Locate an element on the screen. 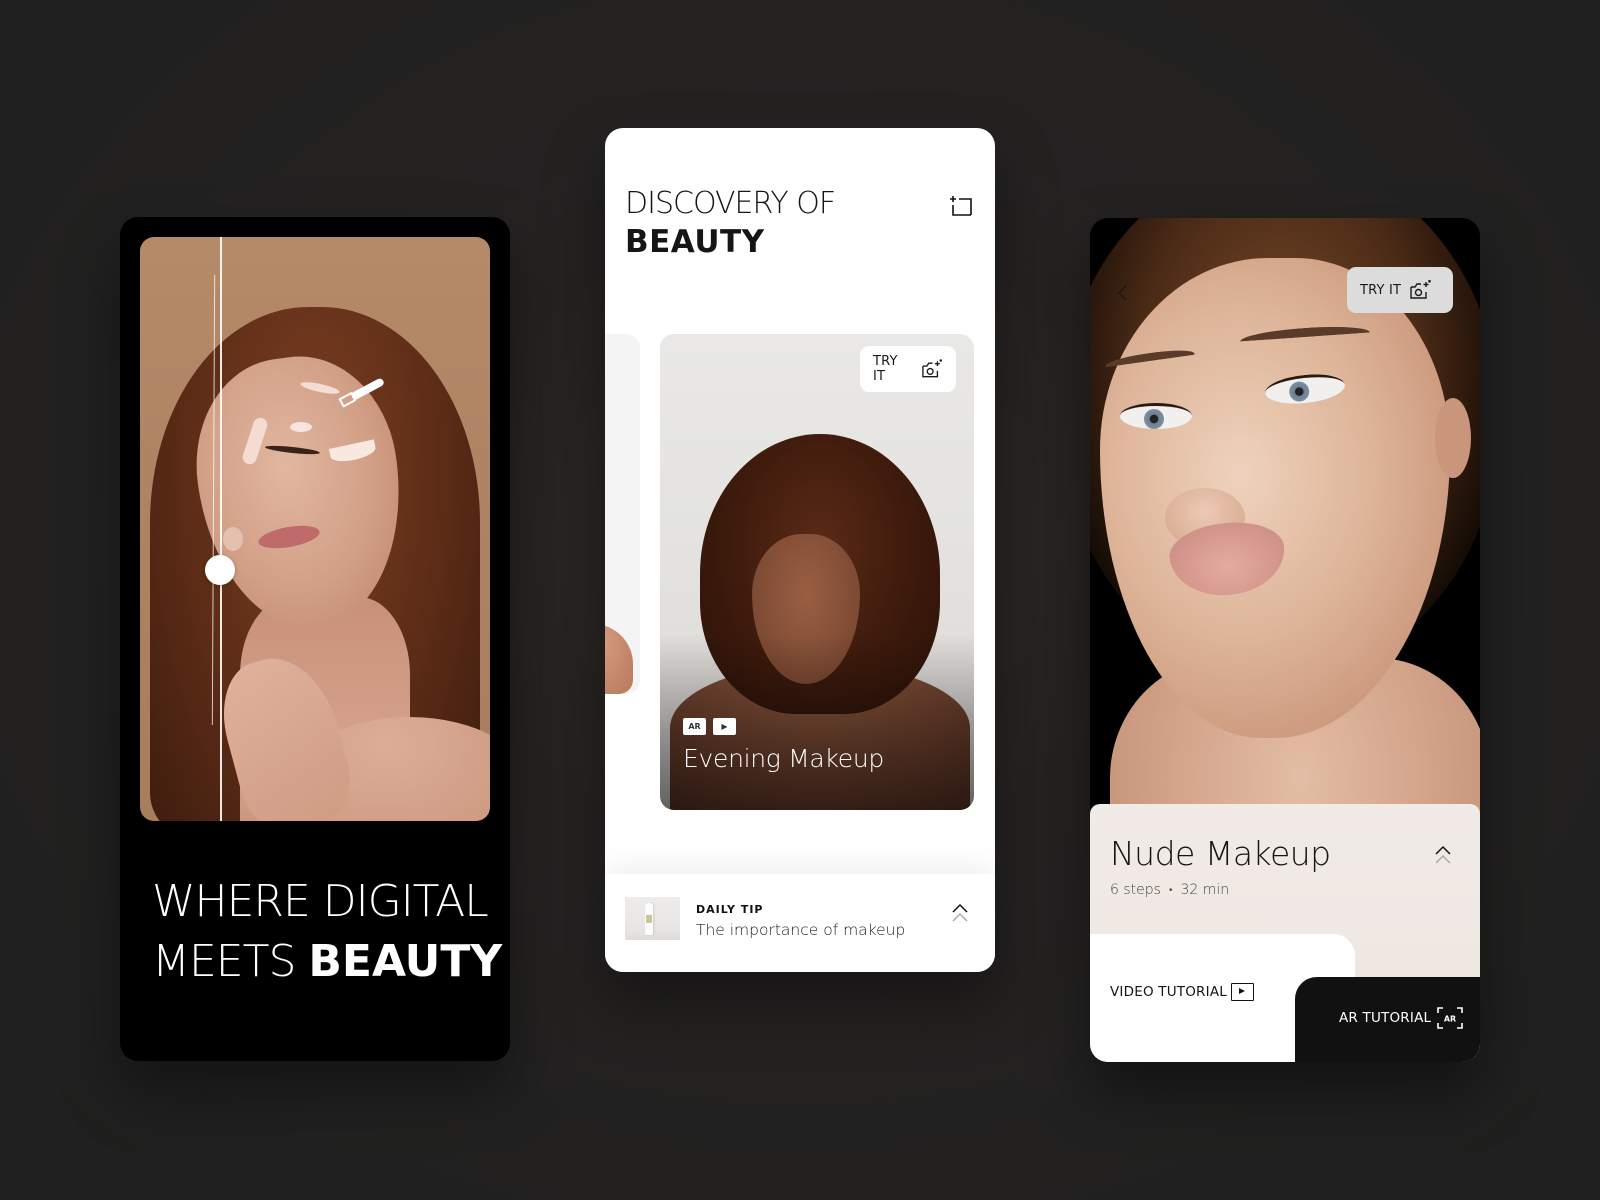 The height and width of the screenshot is (1200, 1600). headline-bold: BEAUTY is located at coordinates (405, 961).